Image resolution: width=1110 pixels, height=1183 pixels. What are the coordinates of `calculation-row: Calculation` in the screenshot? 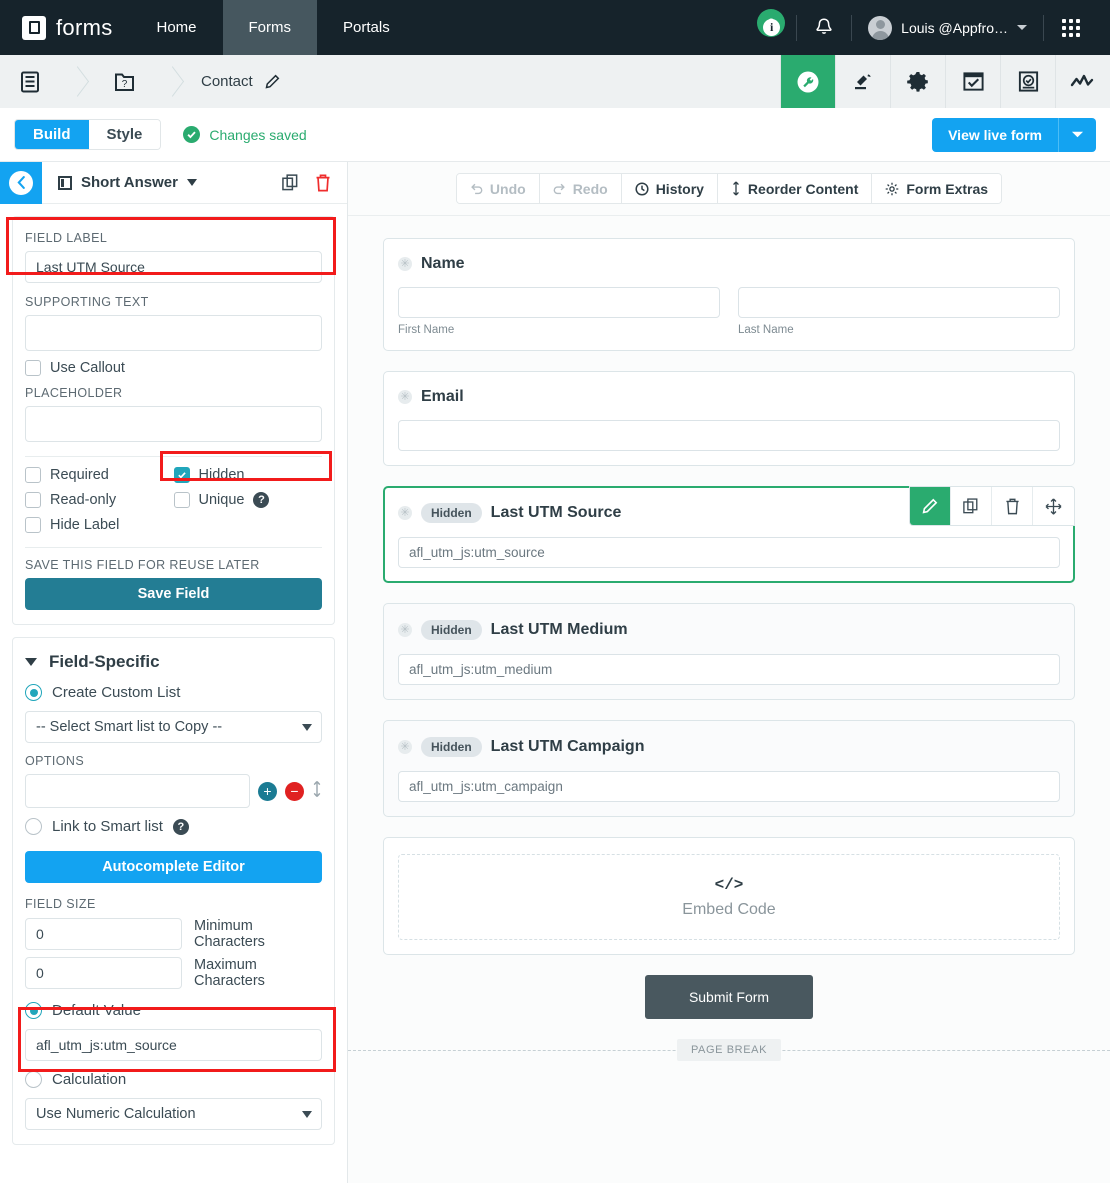 It's located at (173, 1079).